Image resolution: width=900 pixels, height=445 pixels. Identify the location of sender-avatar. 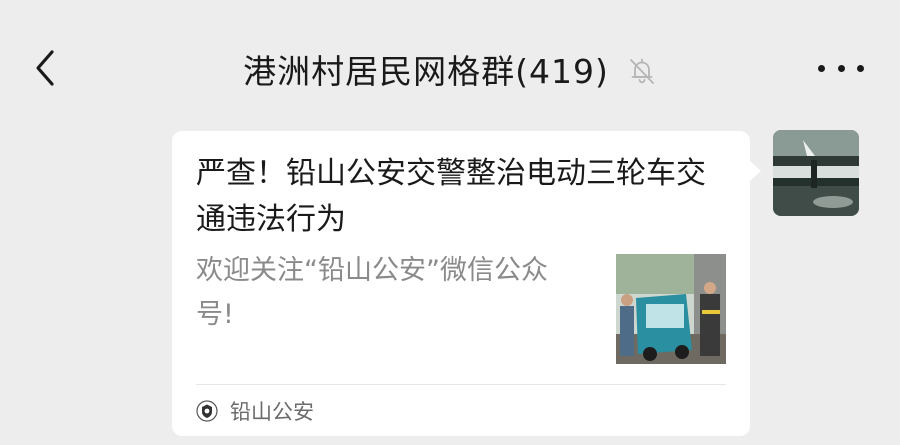
(816, 173).